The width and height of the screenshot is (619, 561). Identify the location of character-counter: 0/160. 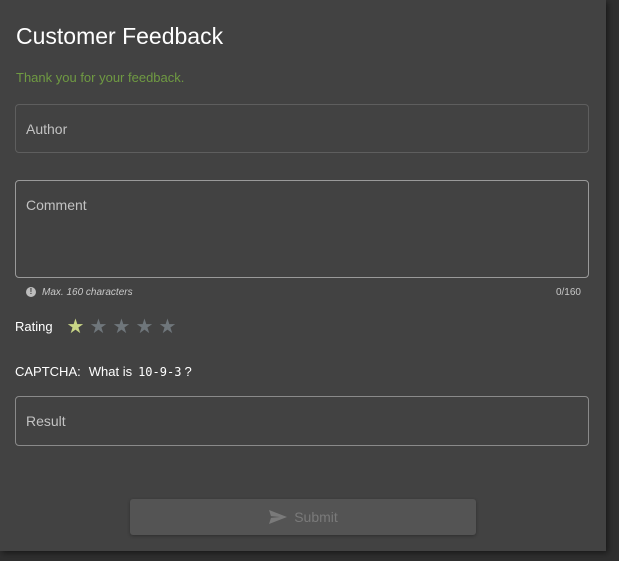
(568, 292).